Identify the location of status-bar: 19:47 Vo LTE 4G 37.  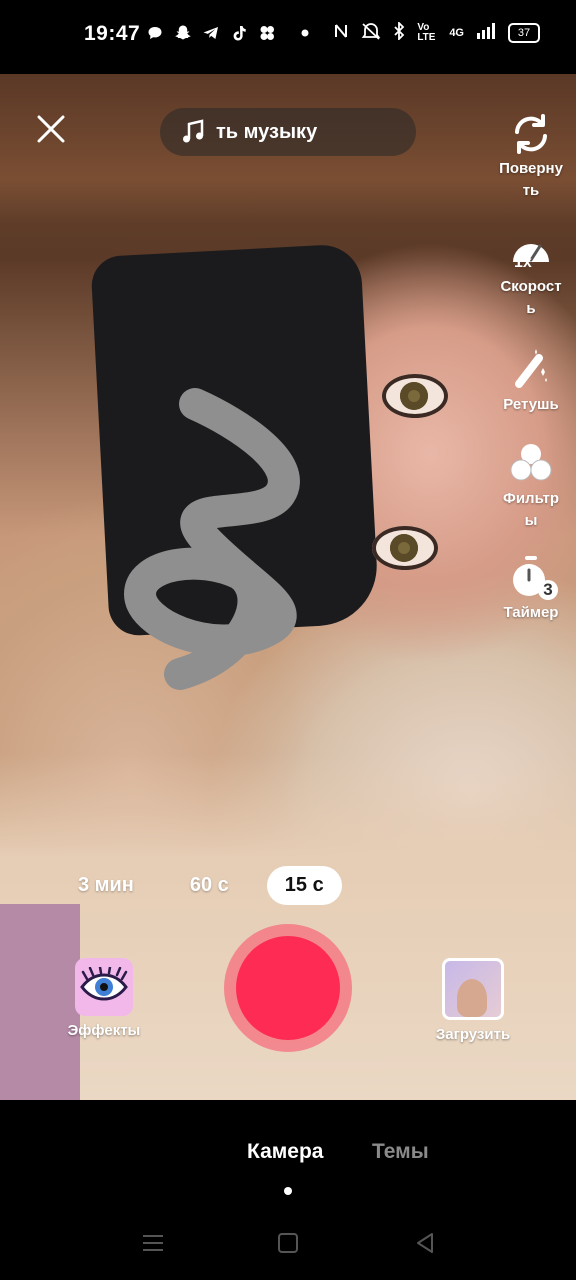
(288, 37).